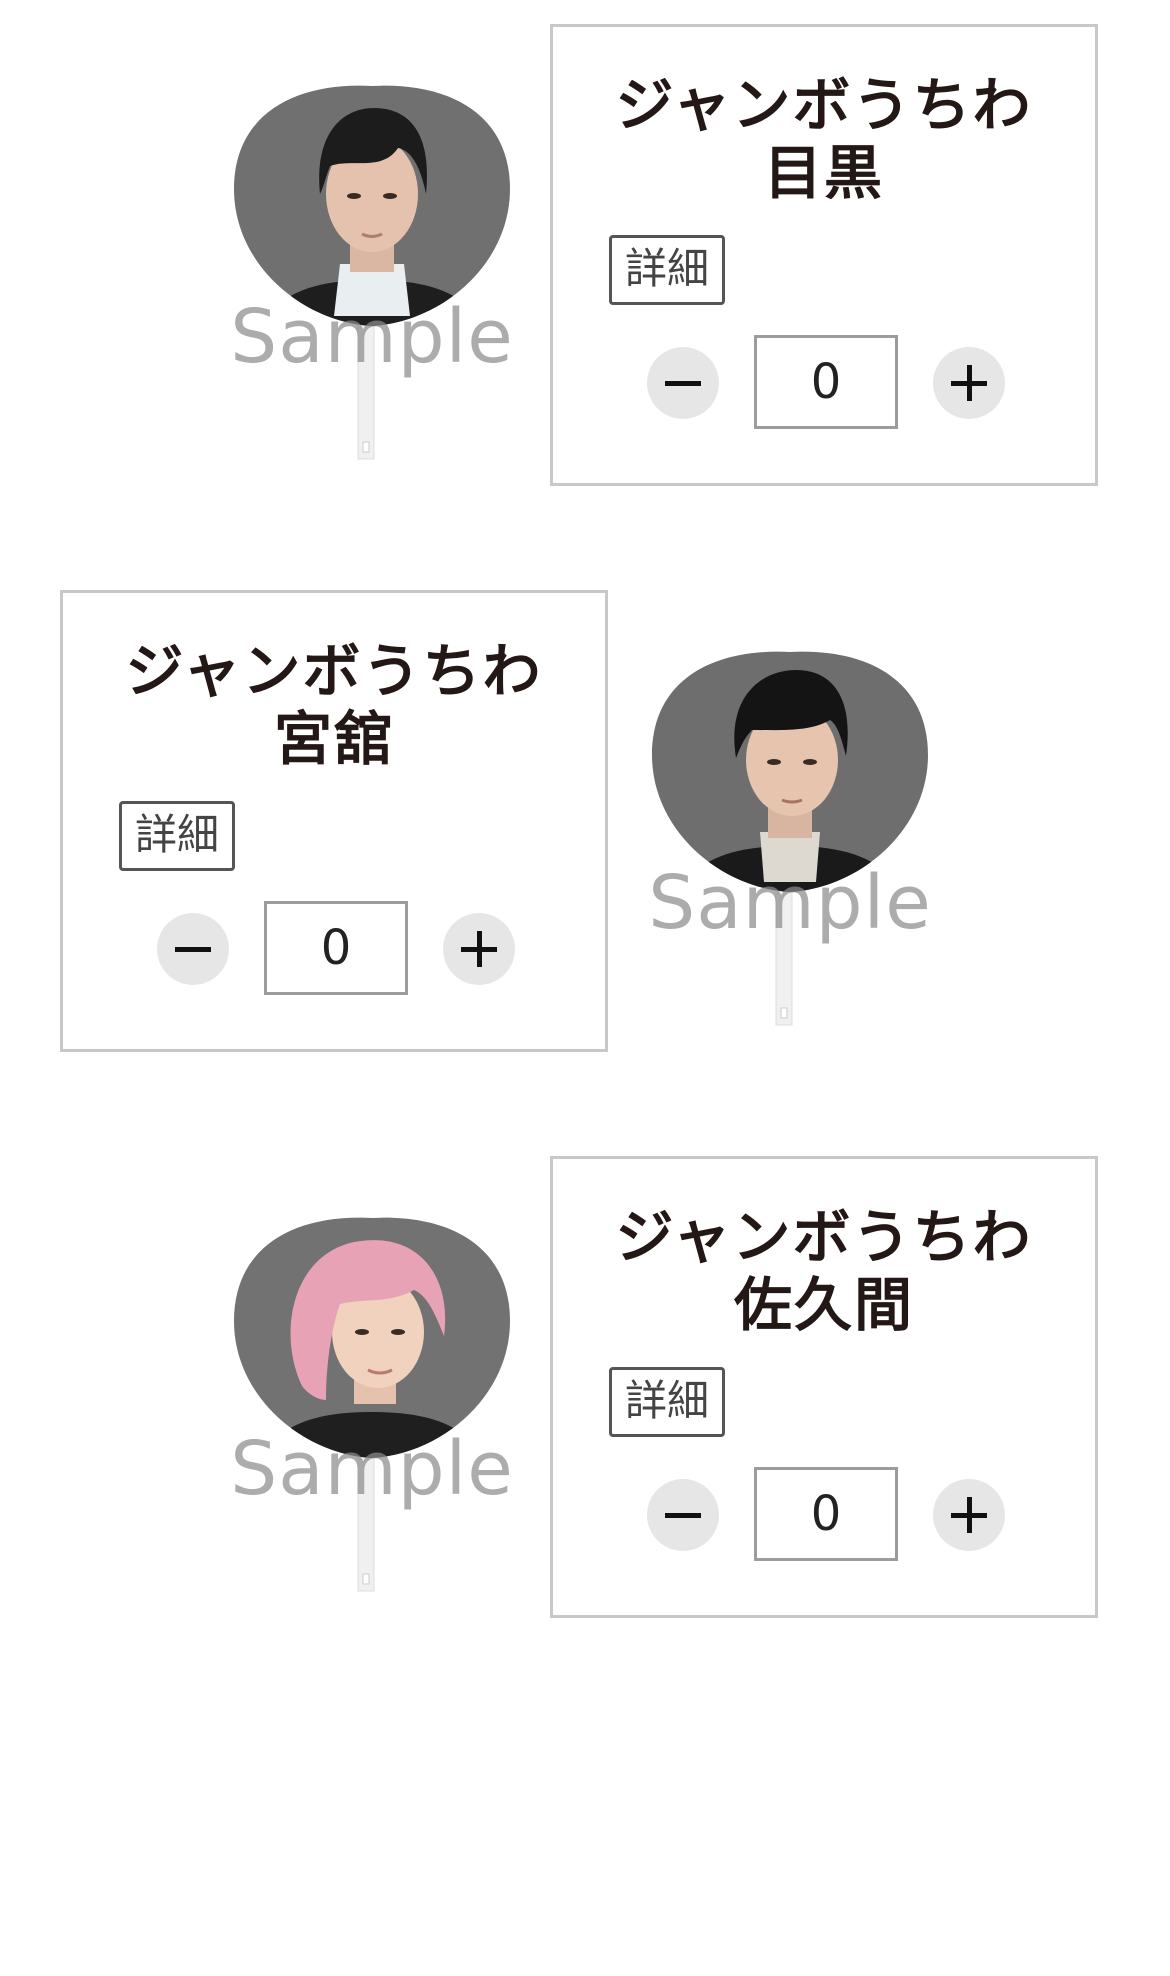 The width and height of the screenshot is (1170, 1976). What do you see at coordinates (333, 739) in the screenshot?
I see `product-title-line2: 宮舘` at bounding box center [333, 739].